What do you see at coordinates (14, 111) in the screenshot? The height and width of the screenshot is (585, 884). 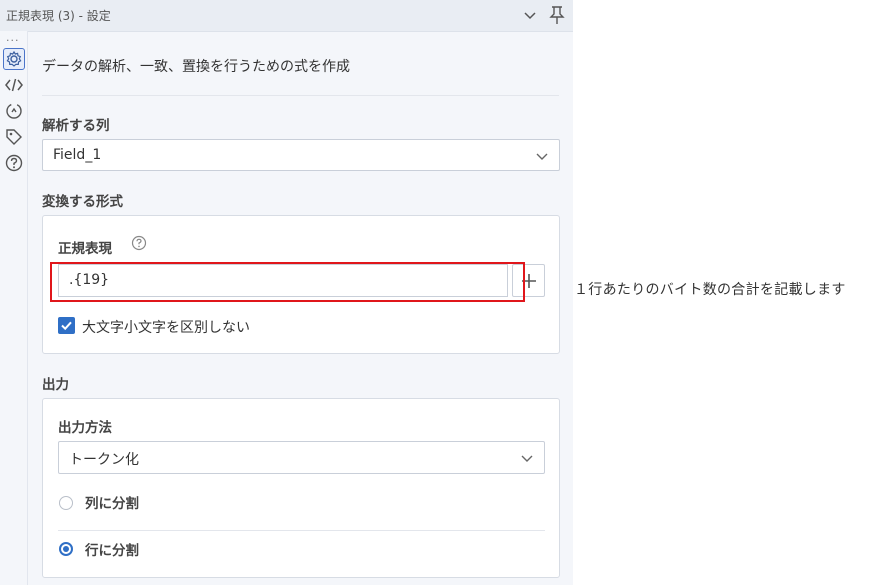 I see `arrow-cycle-icon` at bounding box center [14, 111].